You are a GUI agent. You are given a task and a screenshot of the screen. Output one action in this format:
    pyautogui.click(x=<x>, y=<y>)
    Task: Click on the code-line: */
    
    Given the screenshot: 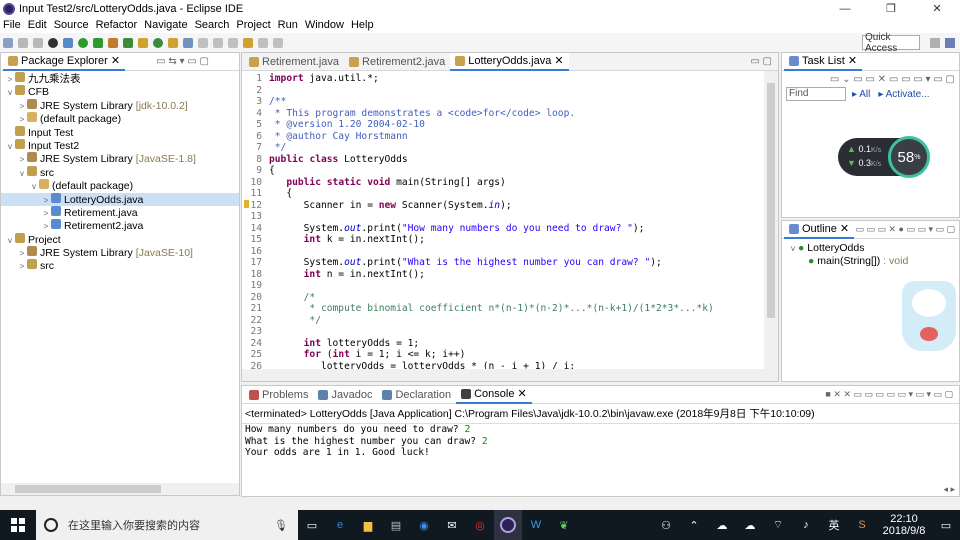 What is the action you would take?
    pyautogui.click(x=295, y=320)
    